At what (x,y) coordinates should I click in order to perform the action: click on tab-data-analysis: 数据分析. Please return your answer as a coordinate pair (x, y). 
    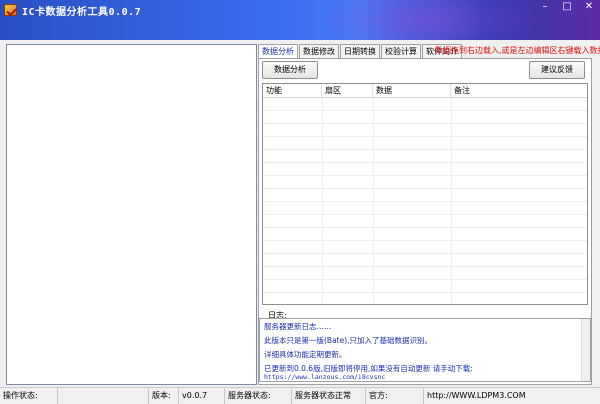
    Looking at the image, I should click on (278, 51).